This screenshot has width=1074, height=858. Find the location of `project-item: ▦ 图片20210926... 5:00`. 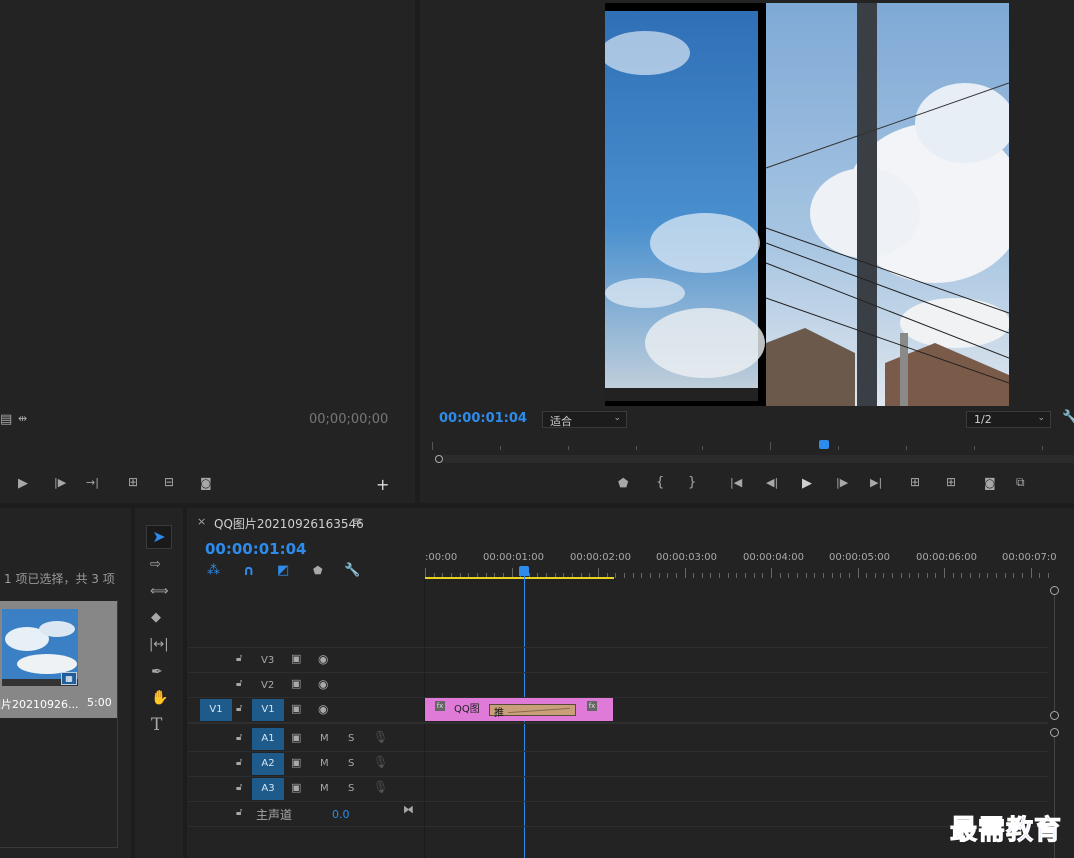

project-item: ▦ 图片20210926... 5:00 is located at coordinates (59, 659).